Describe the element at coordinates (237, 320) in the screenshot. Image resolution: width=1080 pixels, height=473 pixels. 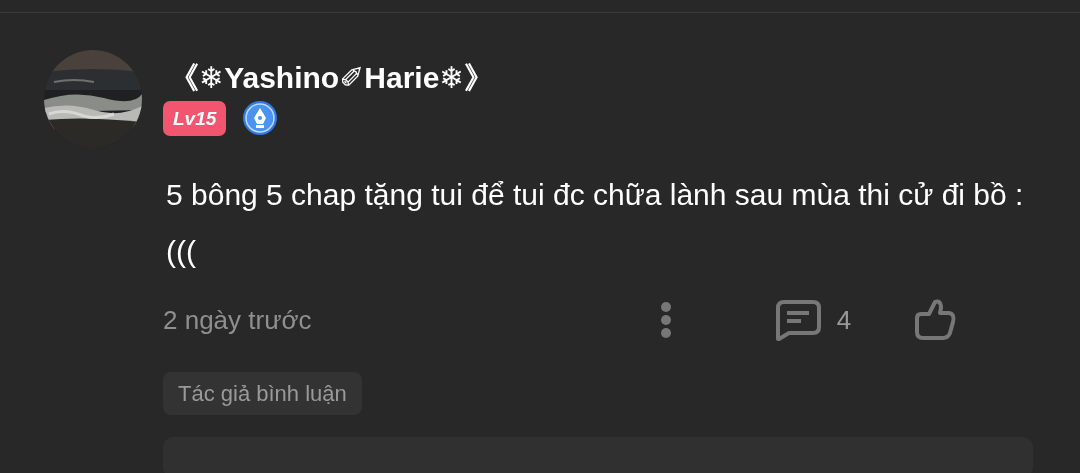
I see `timestamp: 2 ngày trước` at that location.